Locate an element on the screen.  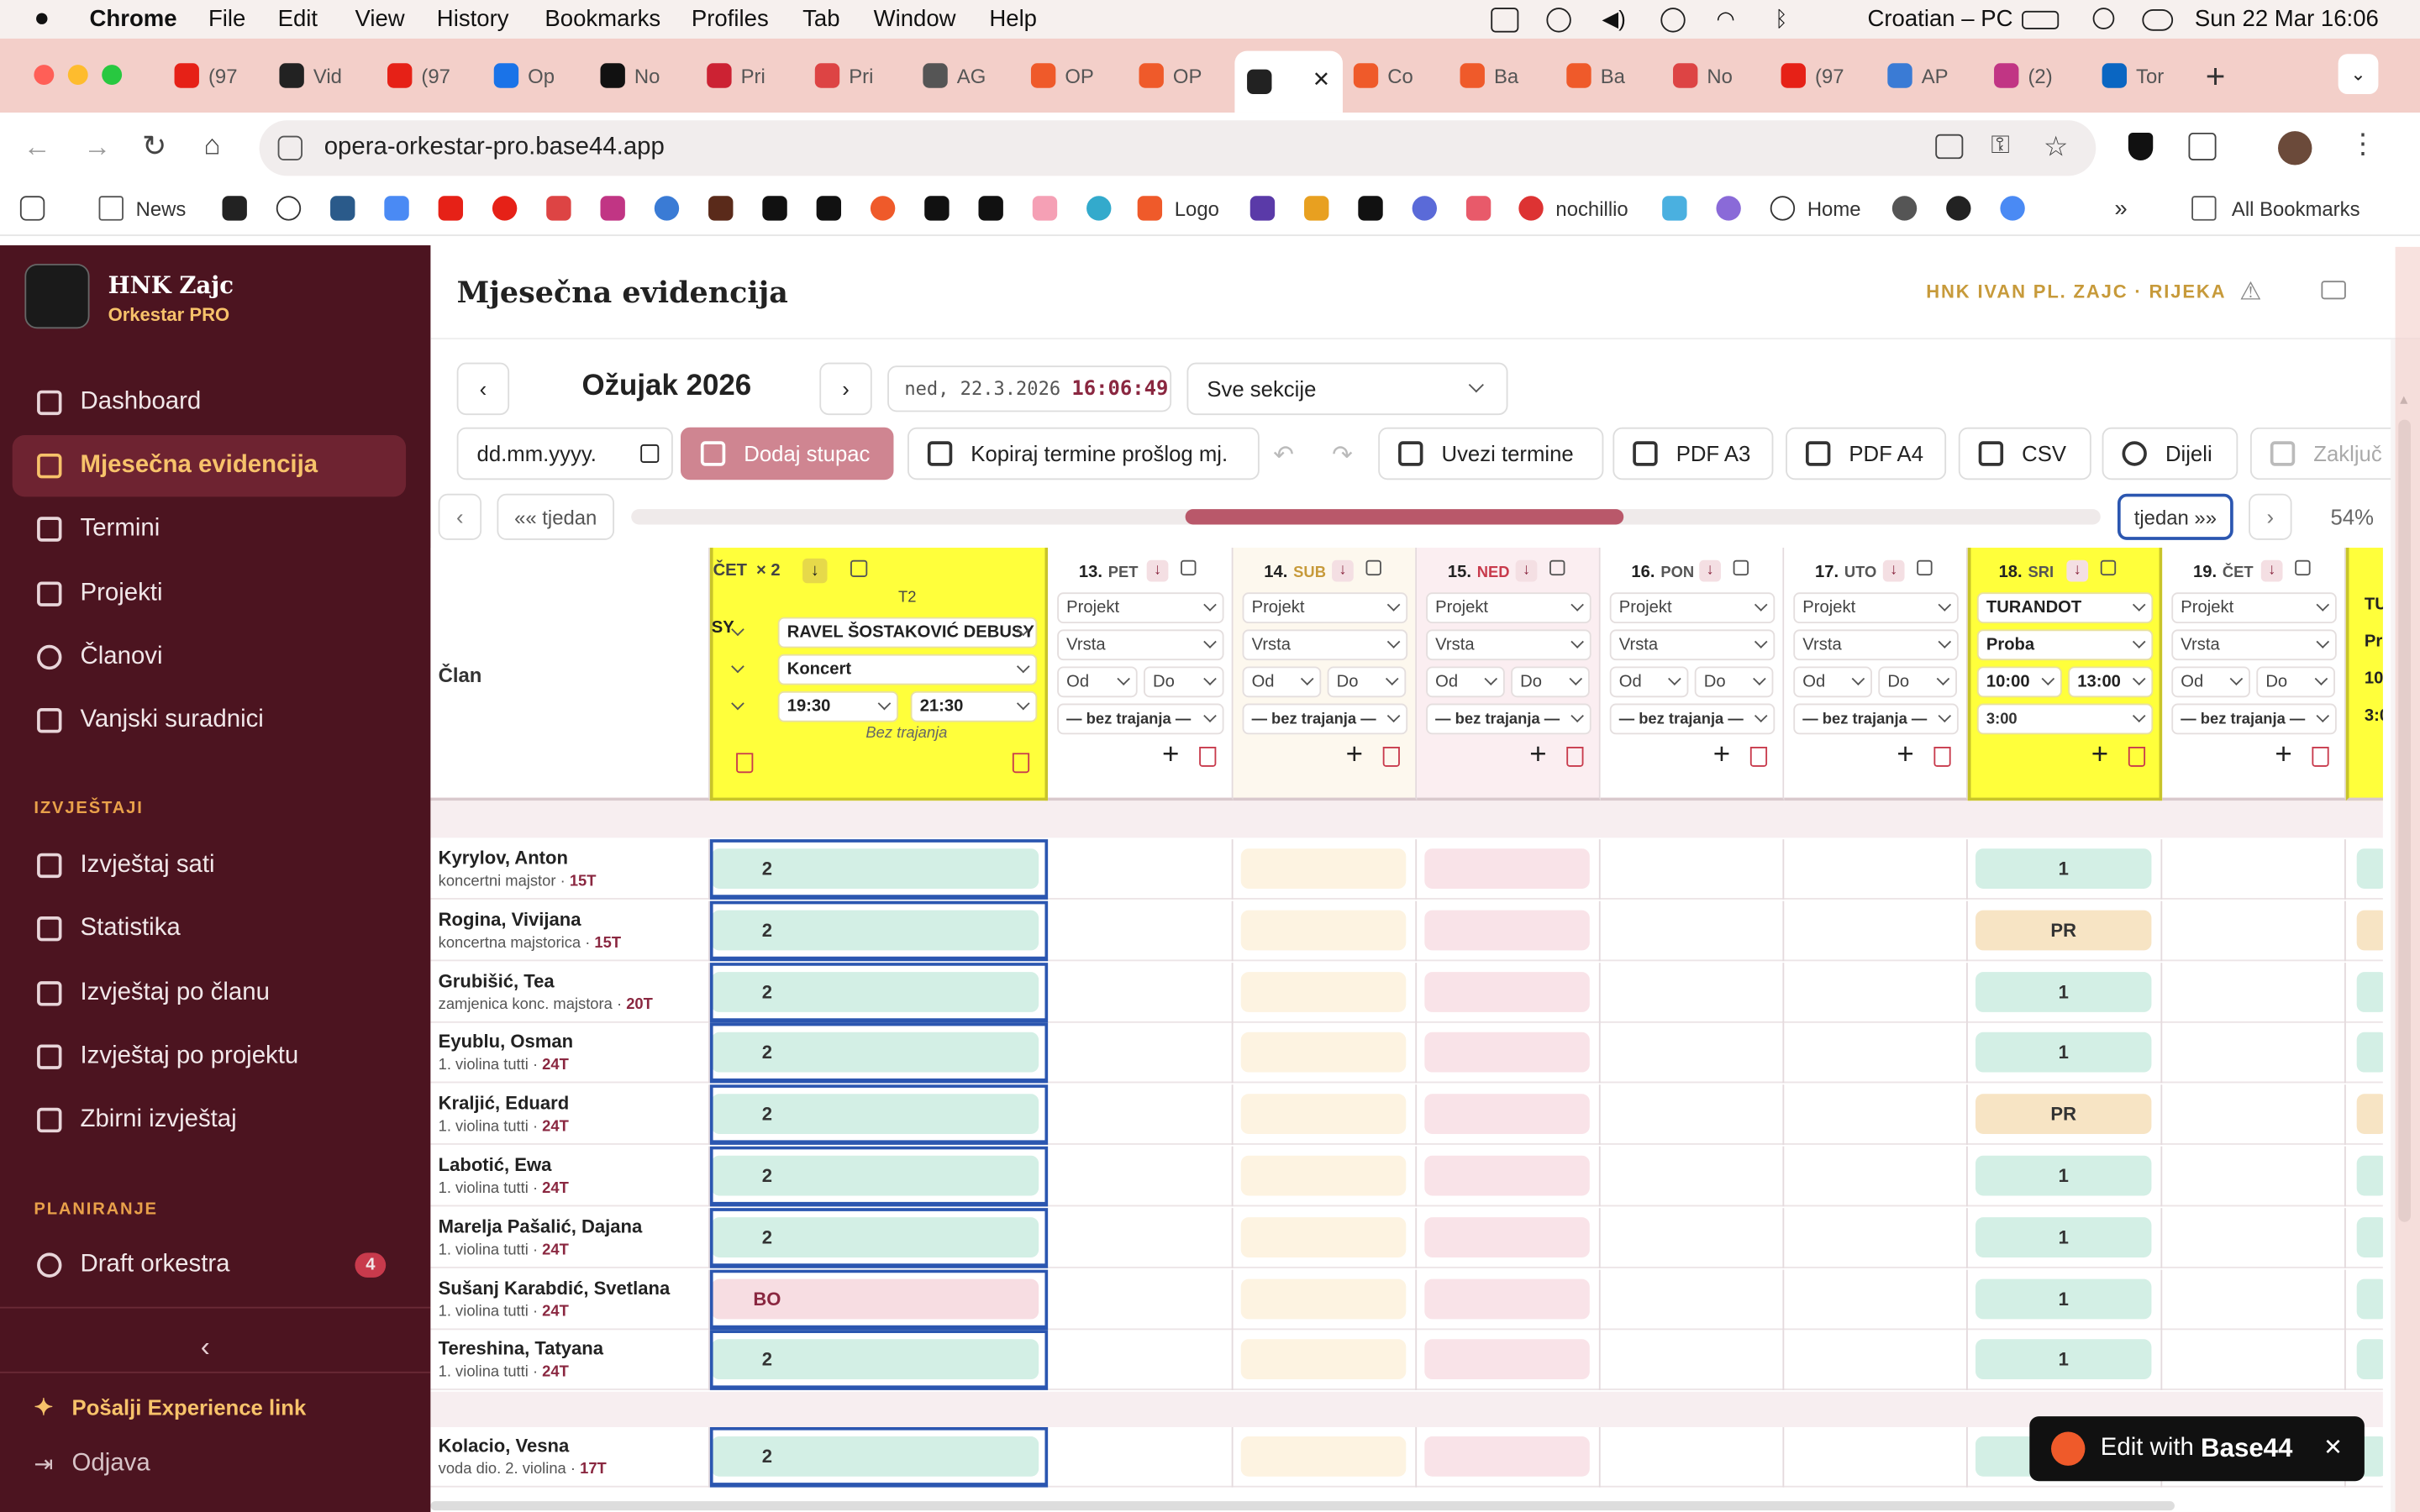
menu-1: Edit is located at coordinates (298, 19).